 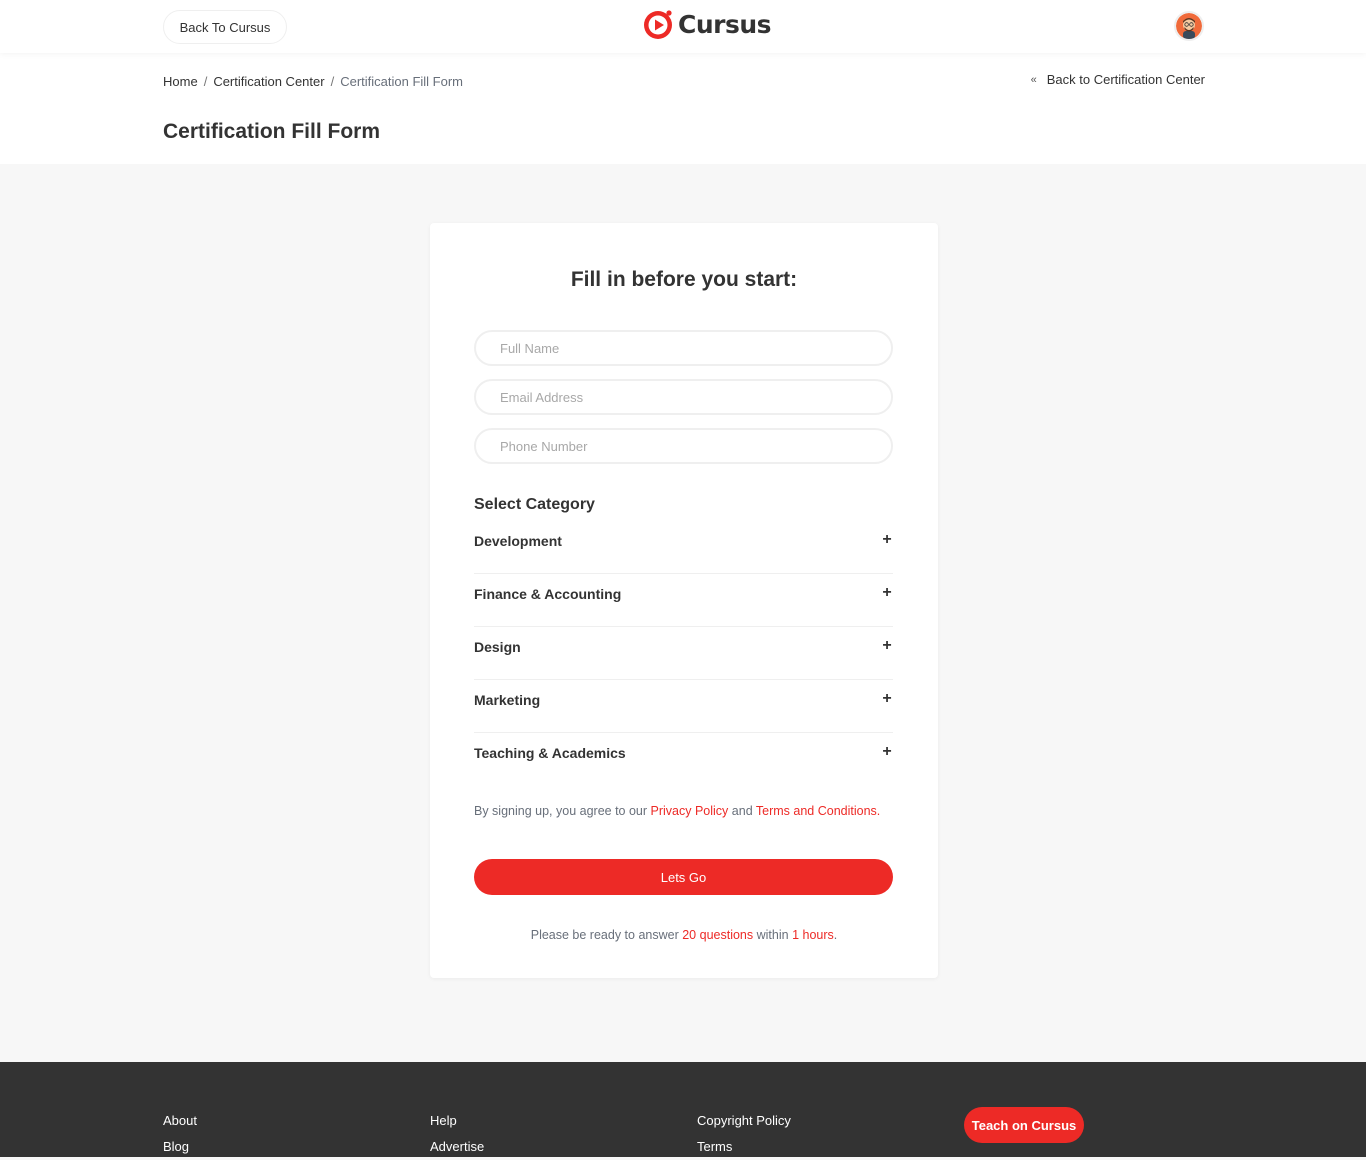 I want to click on back-to-certification-center-link: « Back to Certification Center, so click(x=1118, y=79).